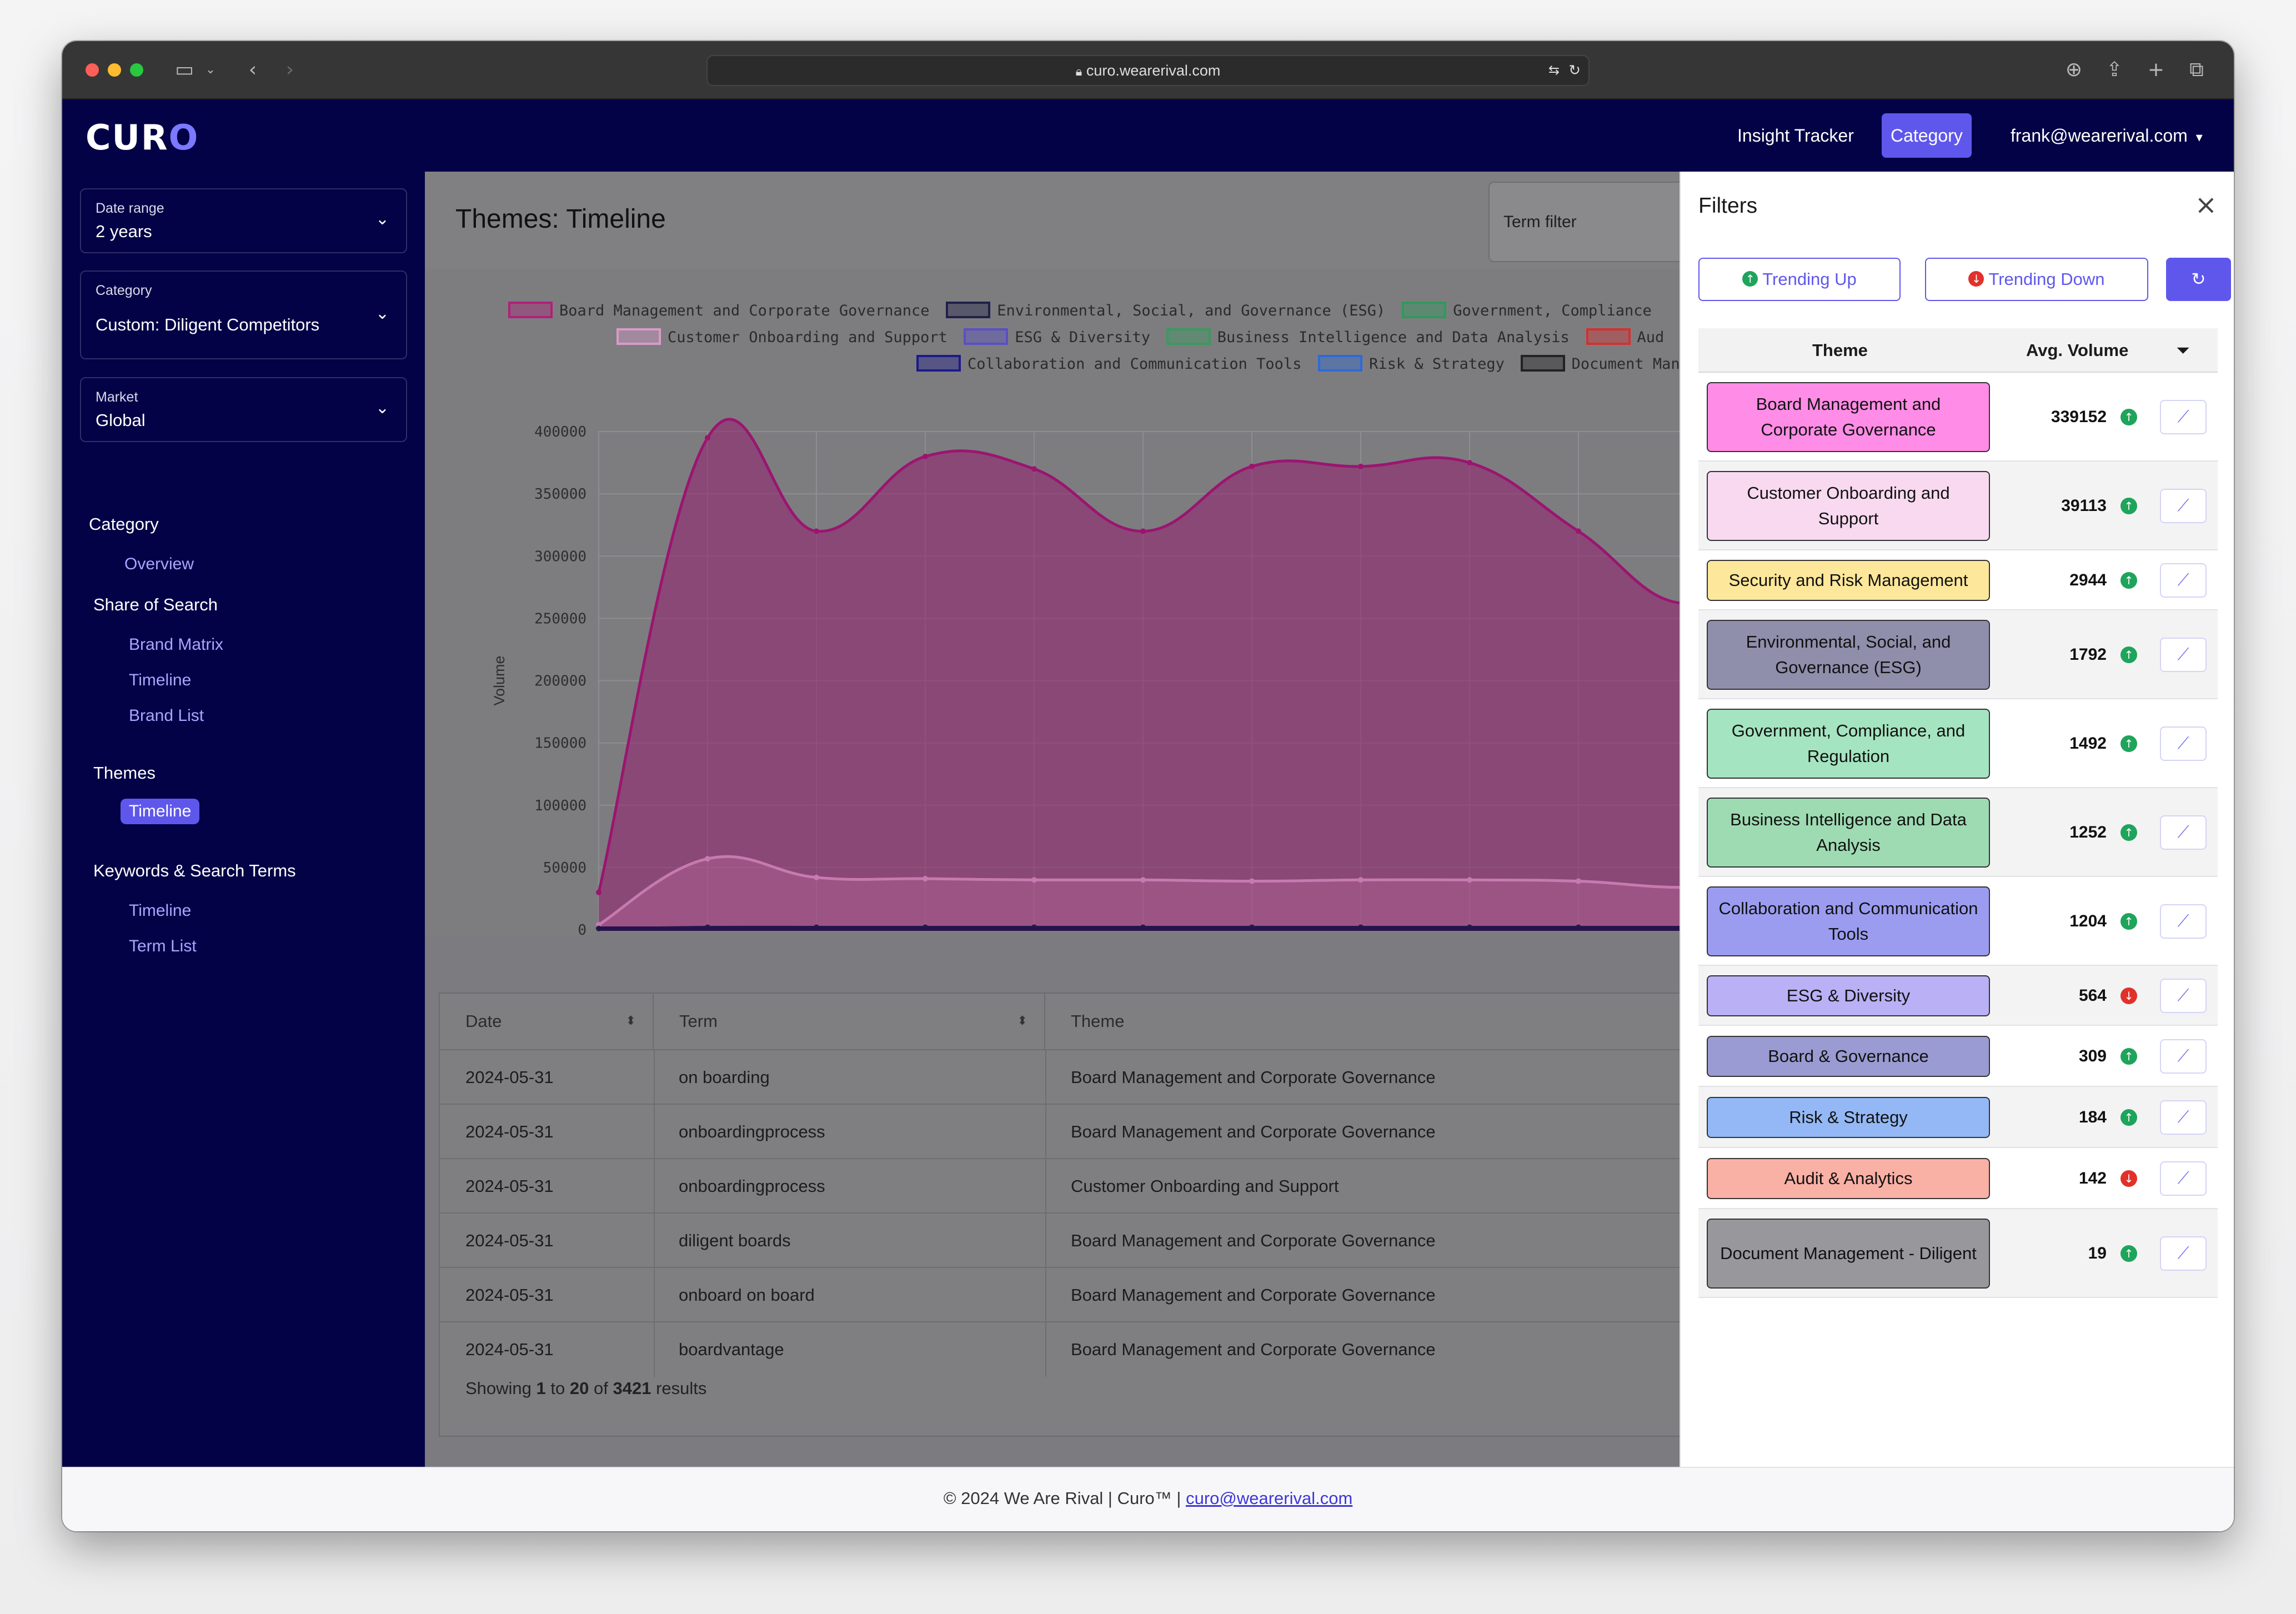 The width and height of the screenshot is (2296, 1614). Describe the element at coordinates (2198, 279) in the screenshot. I see `reset-button: ↻` at that location.